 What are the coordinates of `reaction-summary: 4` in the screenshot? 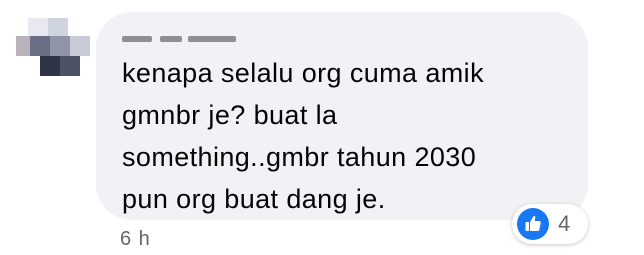 It's located at (550, 224).